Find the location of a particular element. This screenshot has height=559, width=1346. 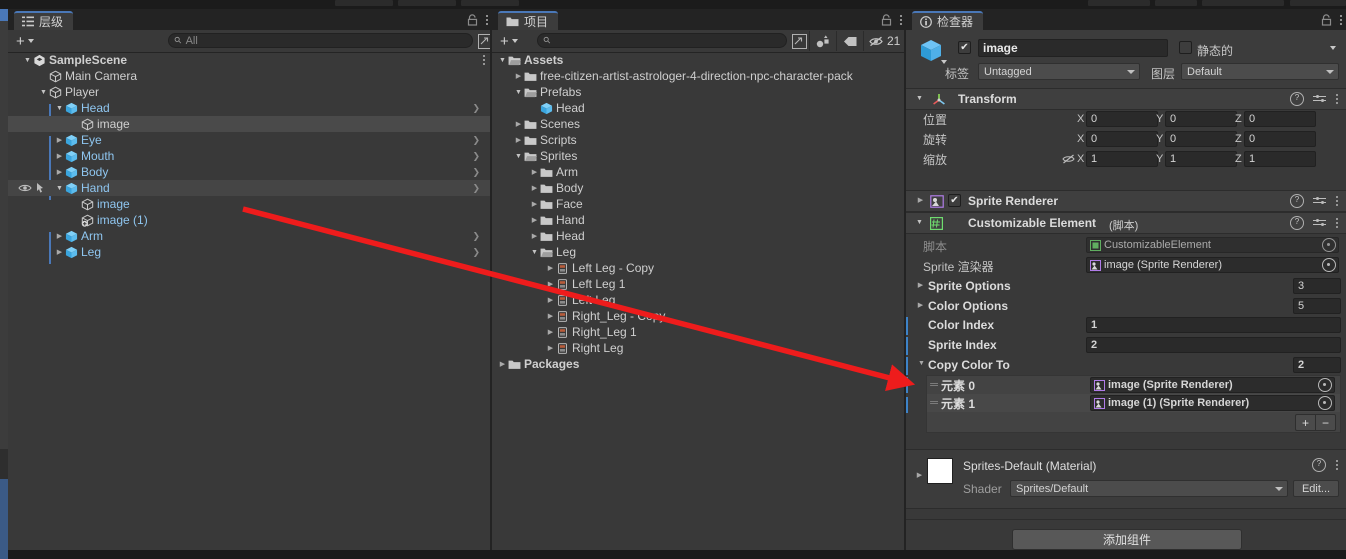

copy-color-to-element-row: ═ 元素 1 image (1) (Sprite Renderer) is located at coordinates (1133, 403).